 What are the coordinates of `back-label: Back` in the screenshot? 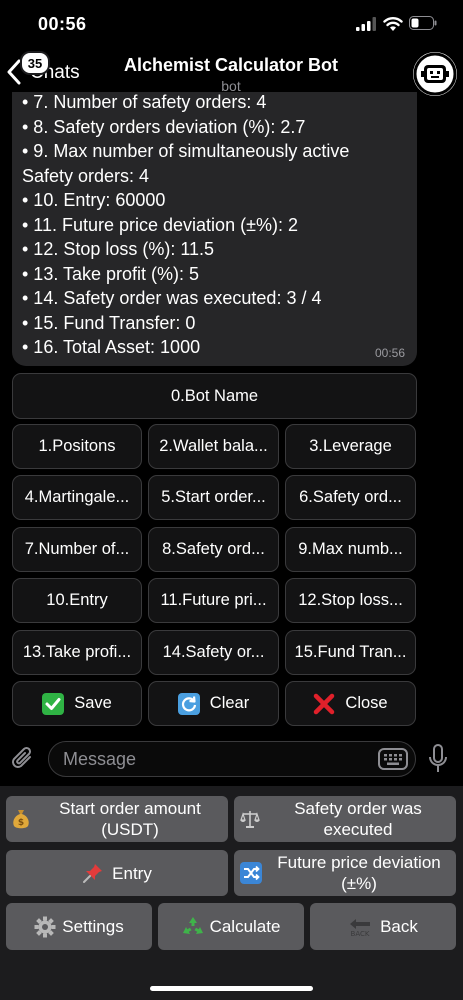 It's located at (399, 926).